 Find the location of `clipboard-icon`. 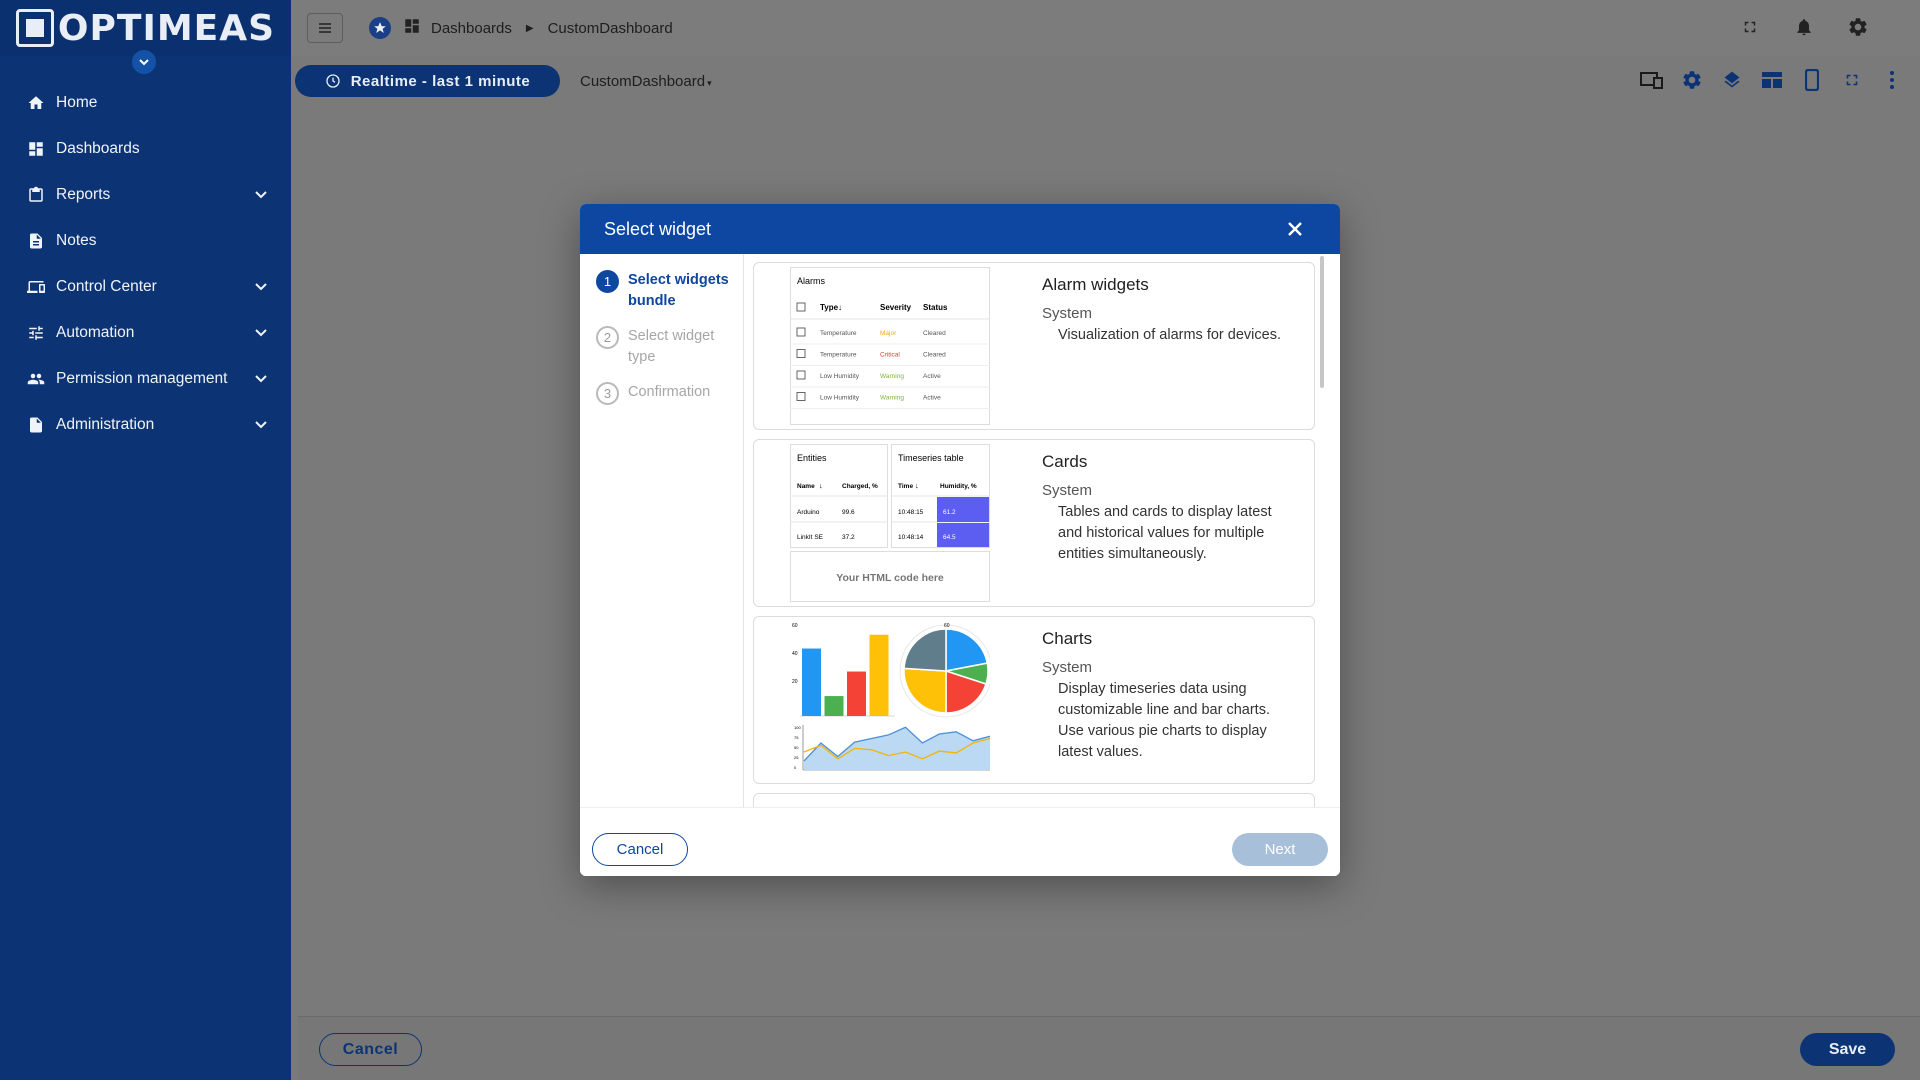

clipboard-icon is located at coordinates (36, 195).